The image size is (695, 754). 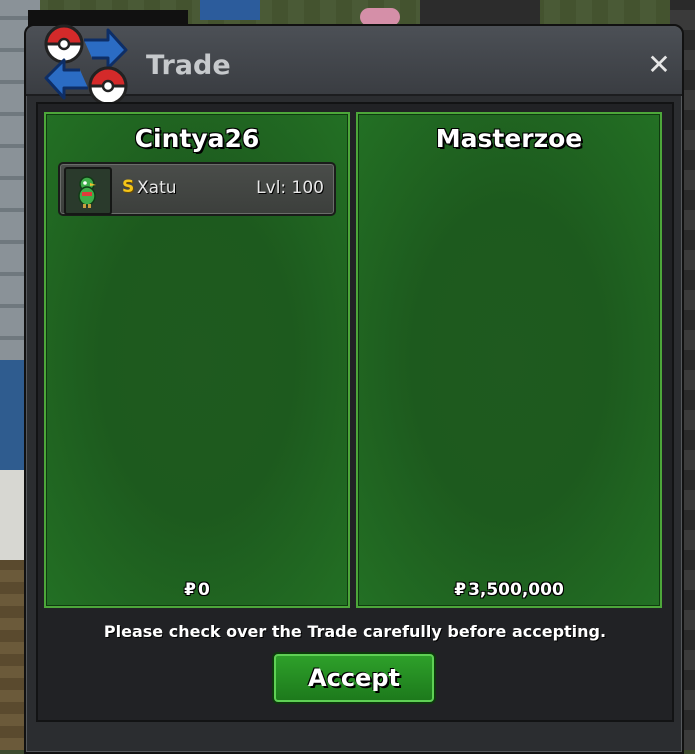 I want to click on right-money: ₽3,500,000, so click(x=509, y=590).